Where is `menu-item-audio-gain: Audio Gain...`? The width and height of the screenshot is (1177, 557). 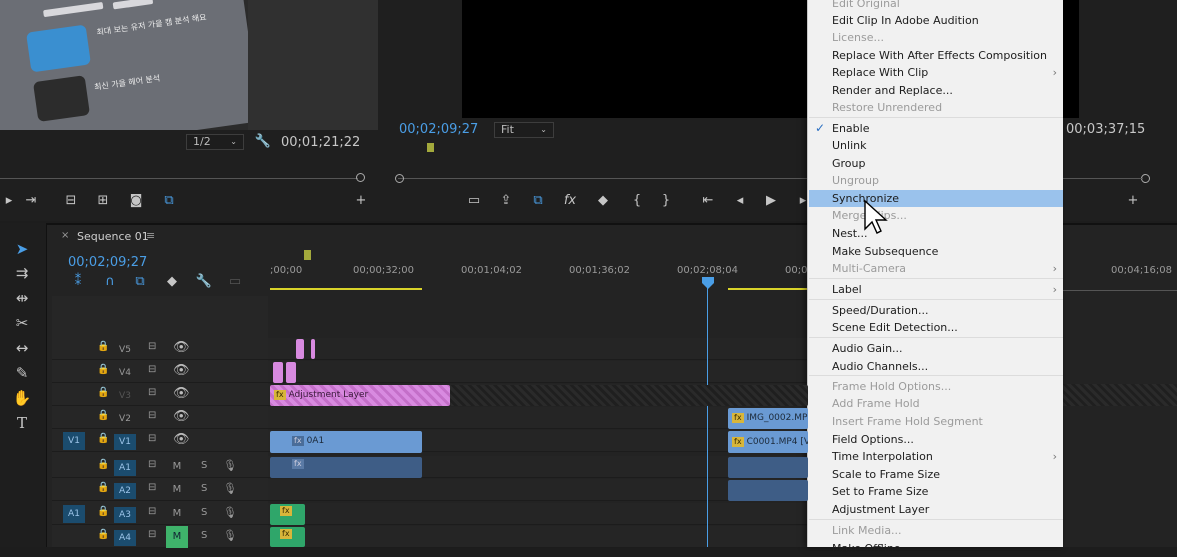 menu-item-audio-gain: Audio Gain... is located at coordinates (936, 348).